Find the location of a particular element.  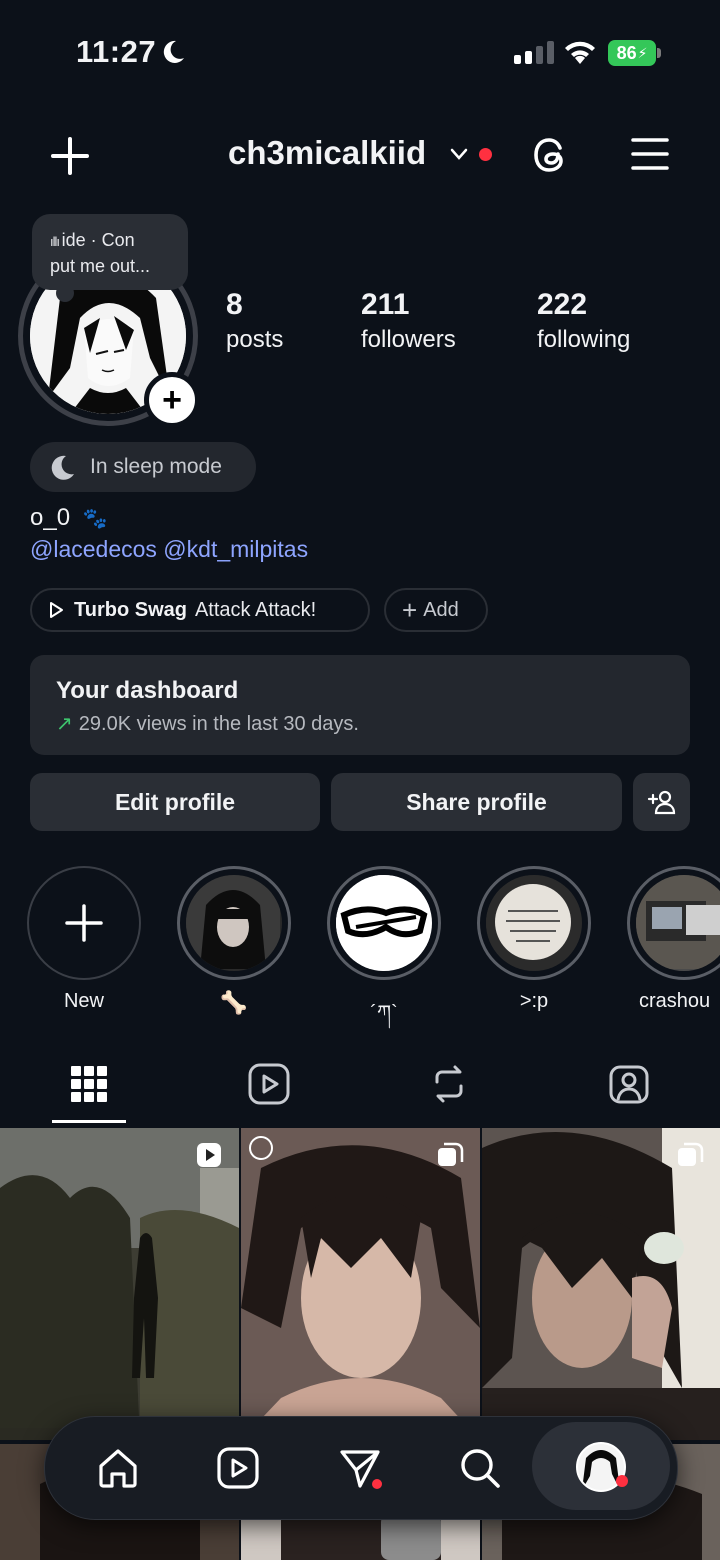

plus-icon is located at coordinates (84, 923).